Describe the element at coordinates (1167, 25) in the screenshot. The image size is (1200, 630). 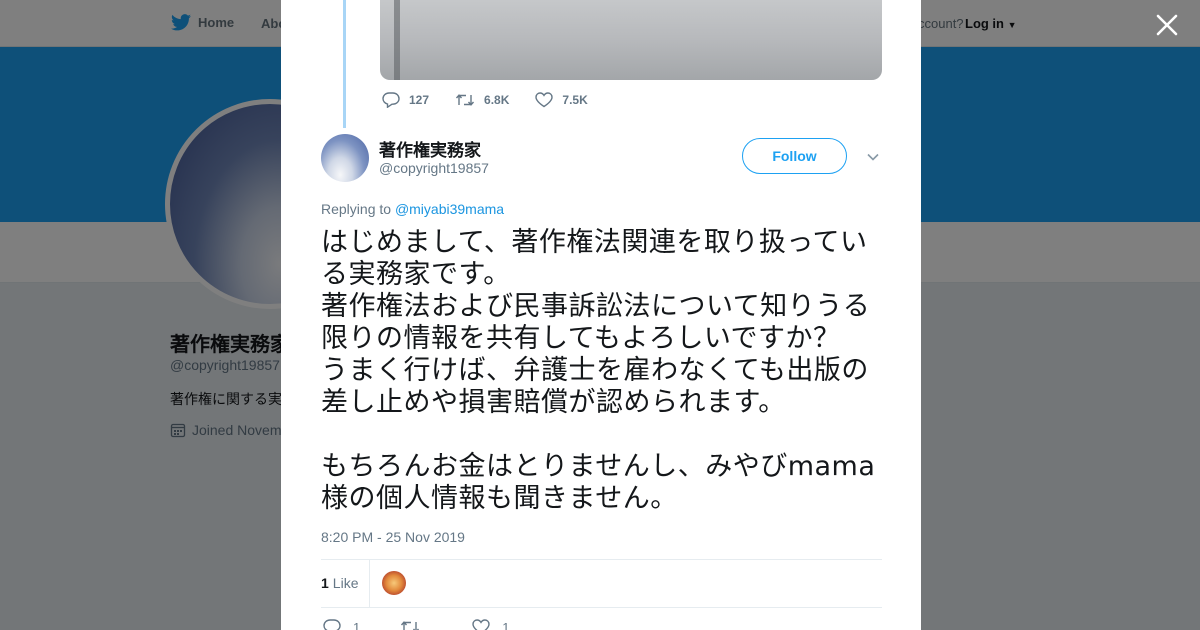
I see `close-icon` at that location.